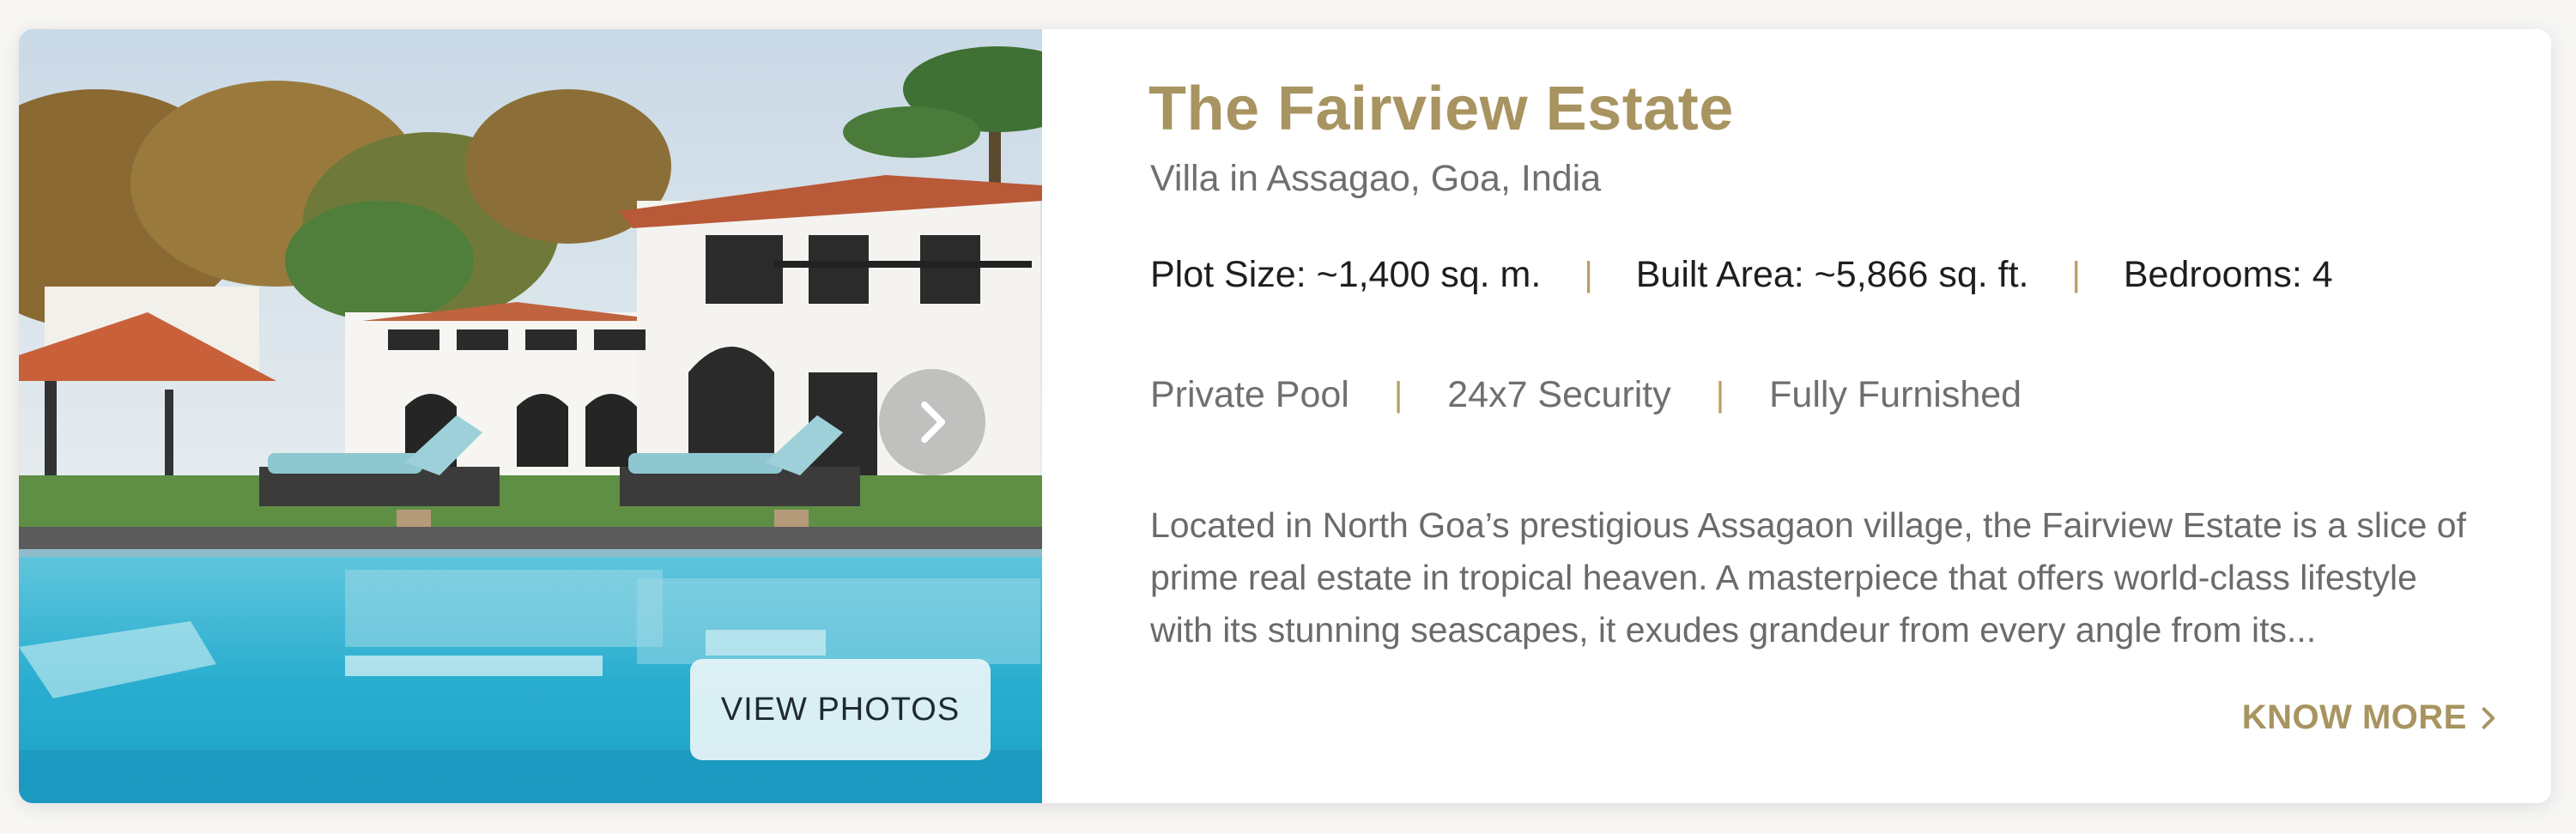 The image size is (2576, 834). I want to click on property-location: Villa in Assagao, Goa, India, so click(1376, 178).